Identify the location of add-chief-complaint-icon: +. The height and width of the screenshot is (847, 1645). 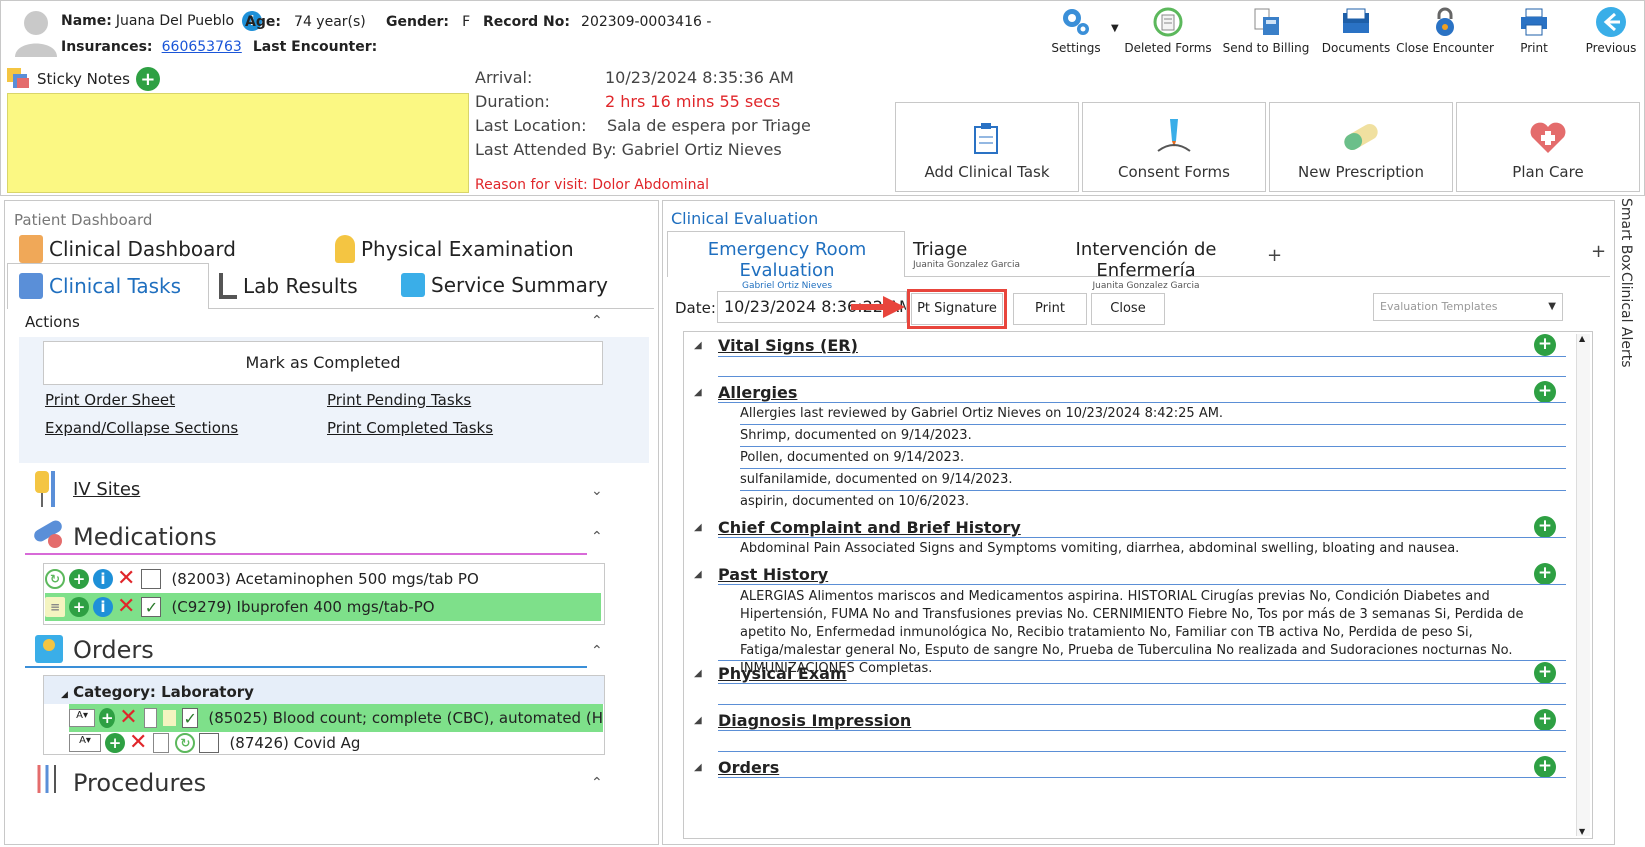
(1545, 527).